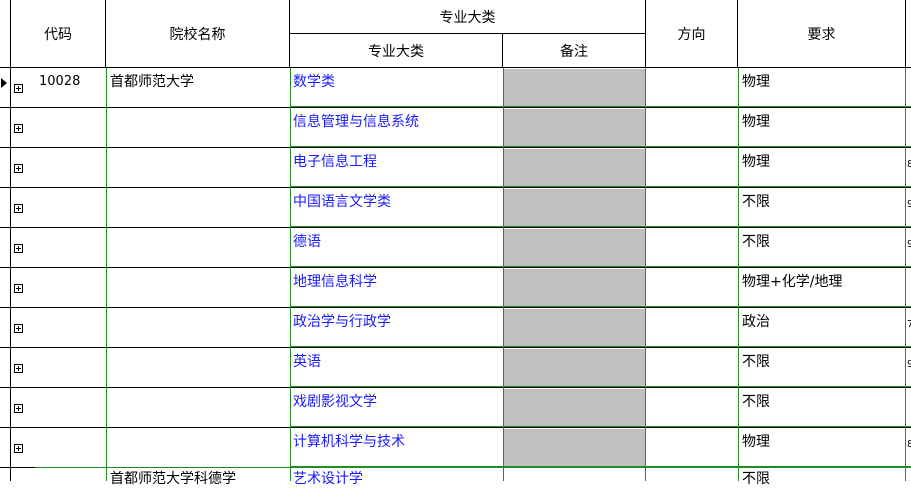 This screenshot has height=488, width=911. I want to click on header-major-group-label: 专业大类, so click(467, 17).